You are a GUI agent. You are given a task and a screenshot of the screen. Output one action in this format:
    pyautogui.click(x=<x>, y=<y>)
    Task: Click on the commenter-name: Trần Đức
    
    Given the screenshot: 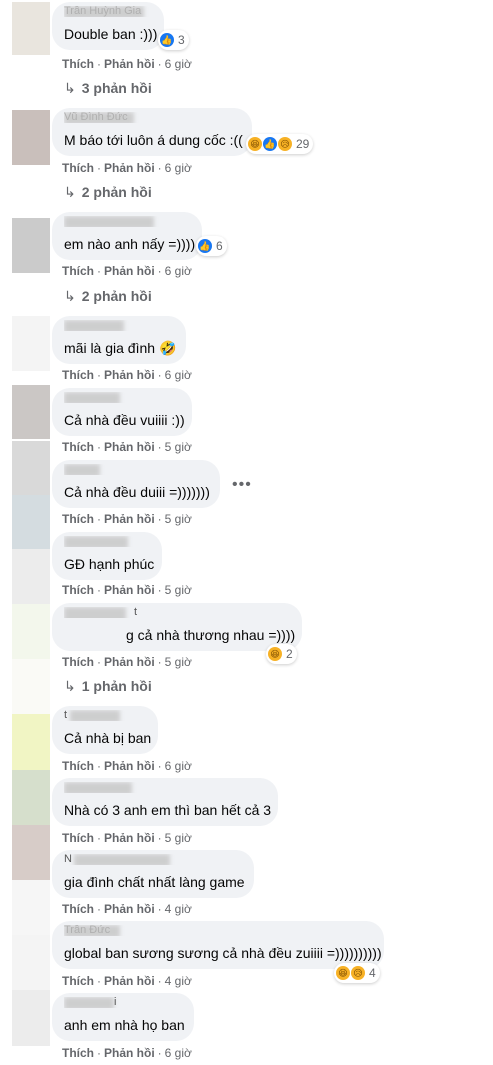 What is the action you would take?
    pyautogui.click(x=218, y=930)
    